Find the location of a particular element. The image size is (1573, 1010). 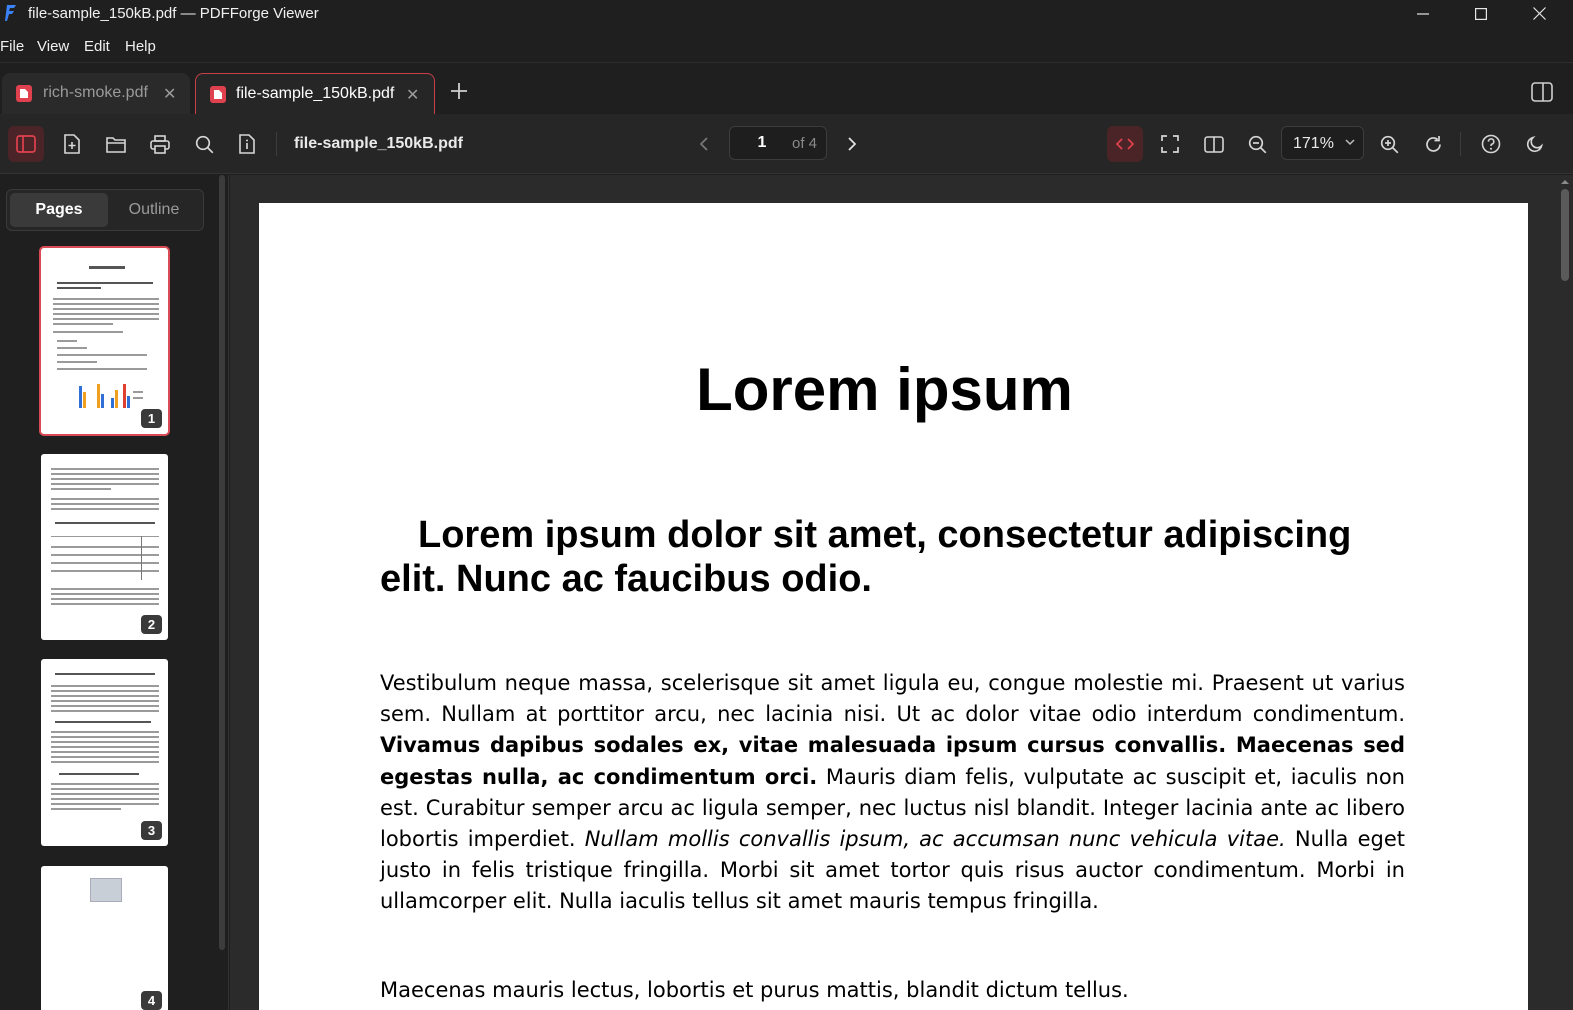

next-page-button is located at coordinates (852, 144).